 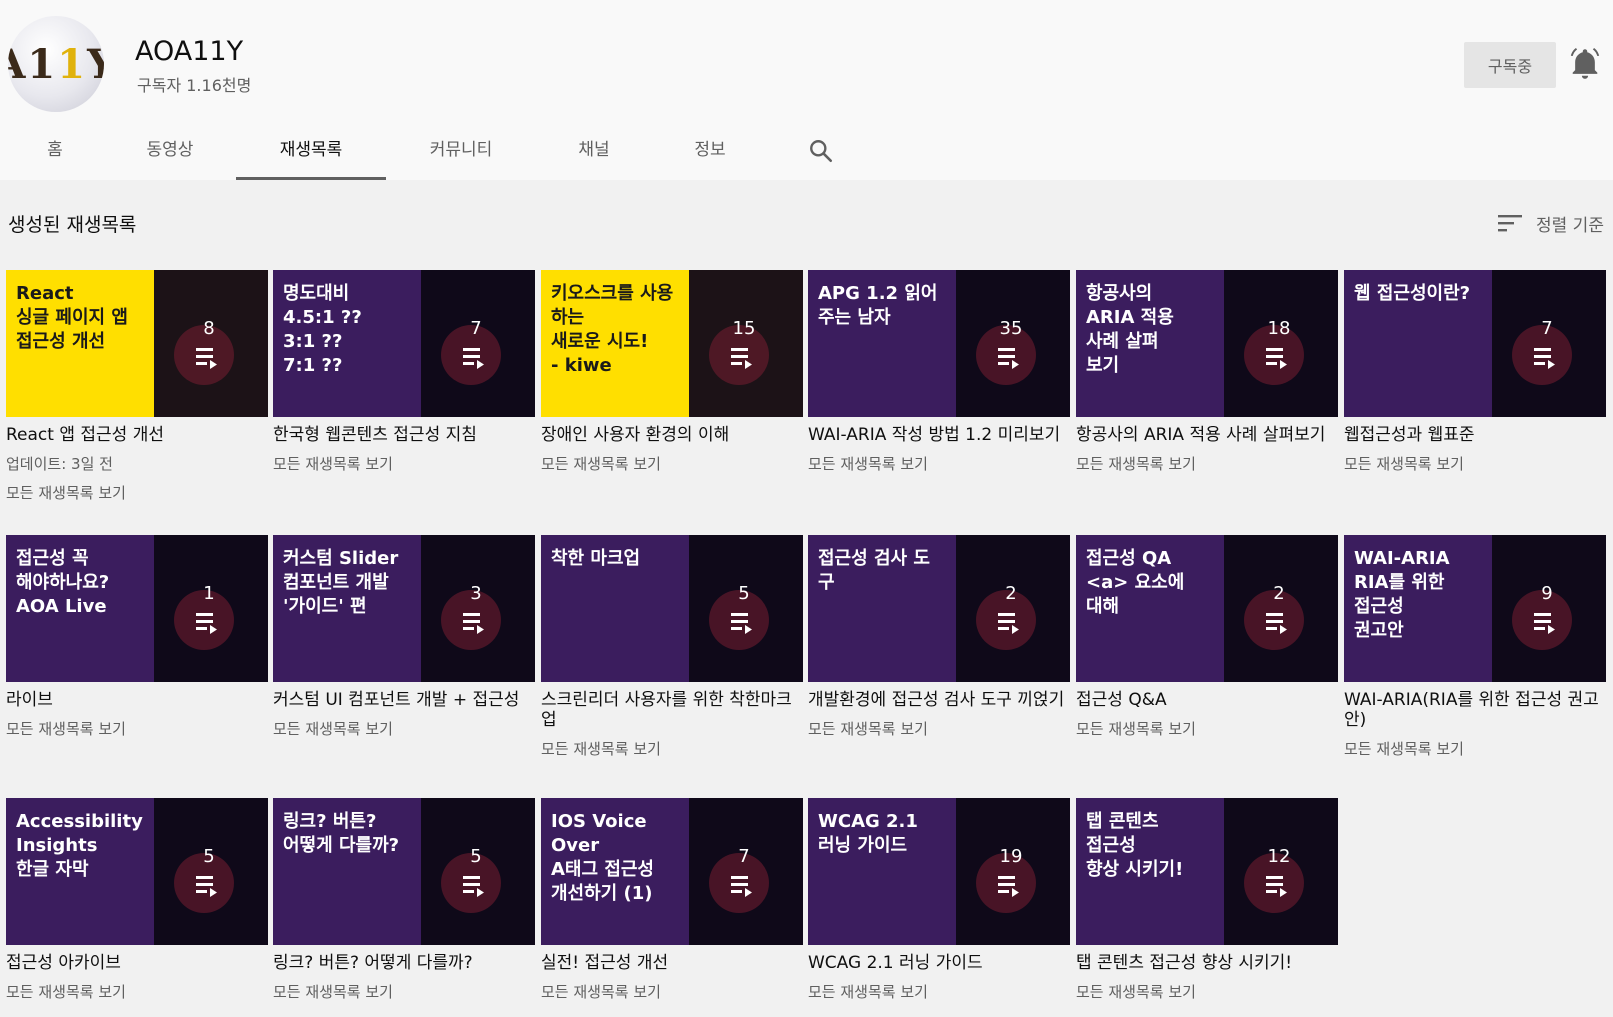 What do you see at coordinates (404, 608) in the screenshot?
I see `playlist-thumbnail: 커스텀 Slider 컴포넌트 개발 '가이드' 편 3` at bounding box center [404, 608].